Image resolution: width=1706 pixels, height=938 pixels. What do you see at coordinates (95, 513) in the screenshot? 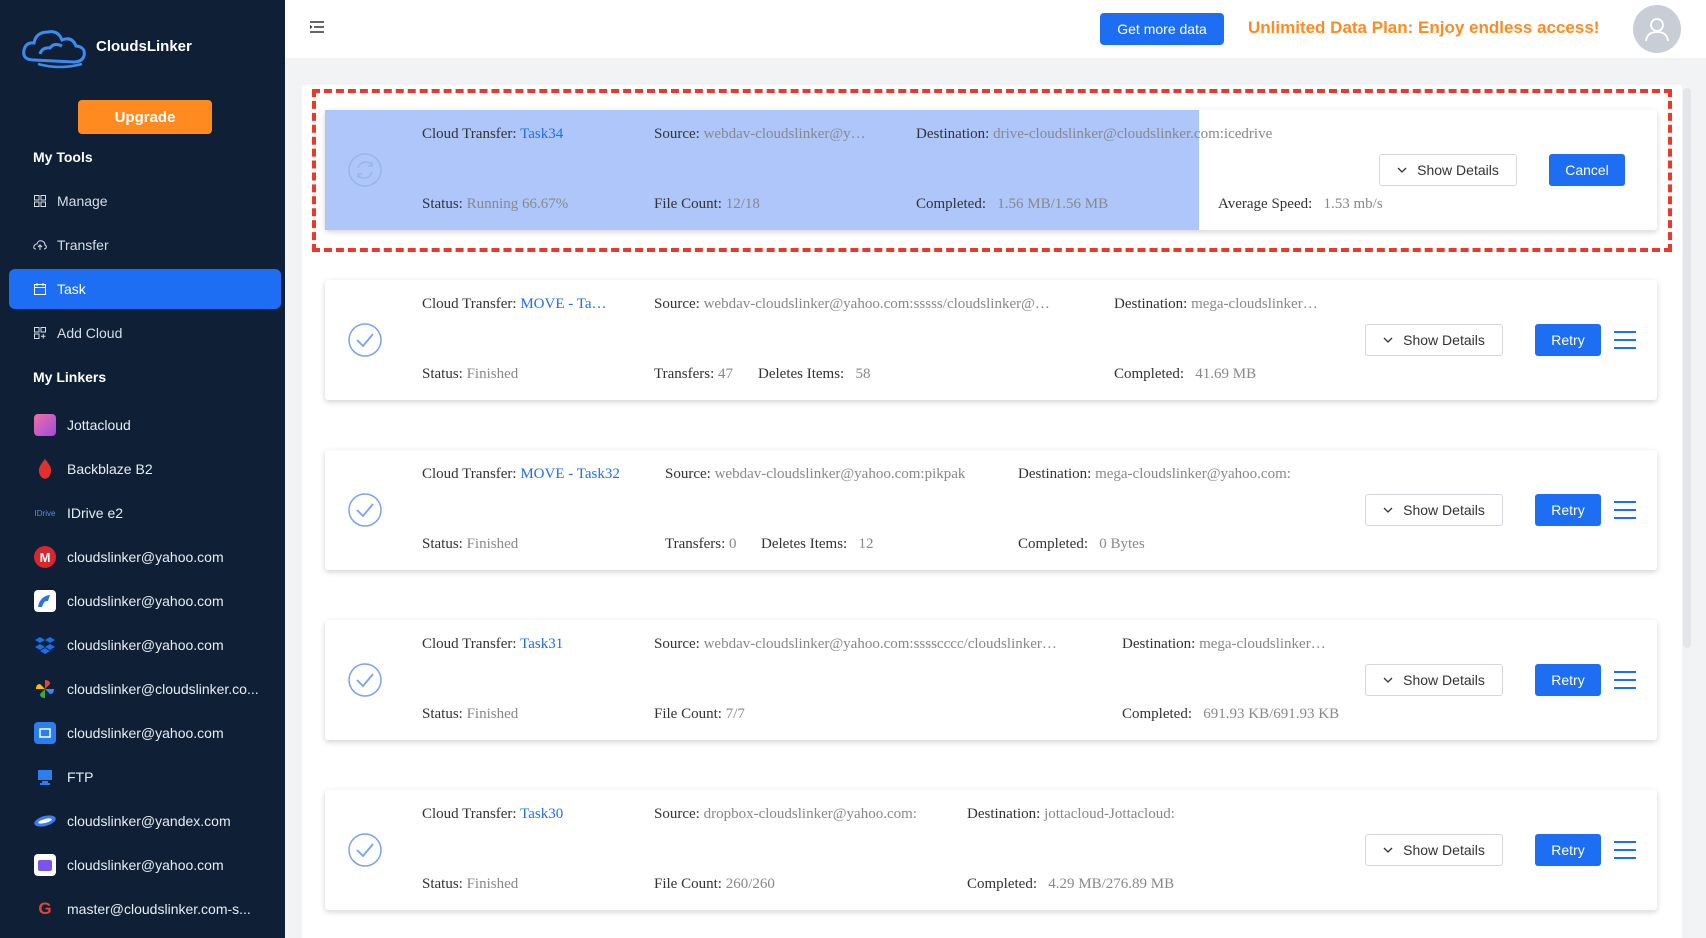
I see `linker-label: IDrive e2` at bounding box center [95, 513].